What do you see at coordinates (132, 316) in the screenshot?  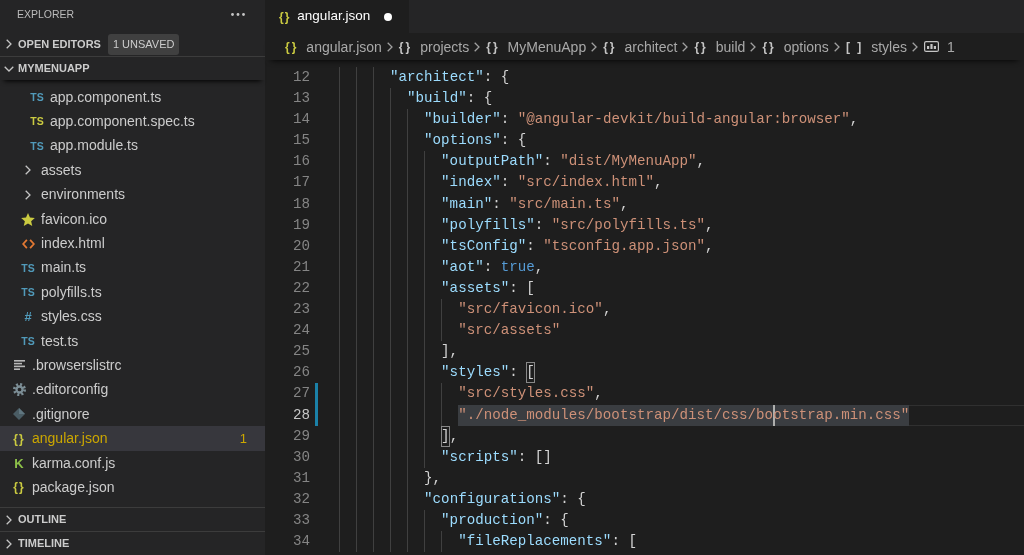 I see `file-item: # styles.css` at bounding box center [132, 316].